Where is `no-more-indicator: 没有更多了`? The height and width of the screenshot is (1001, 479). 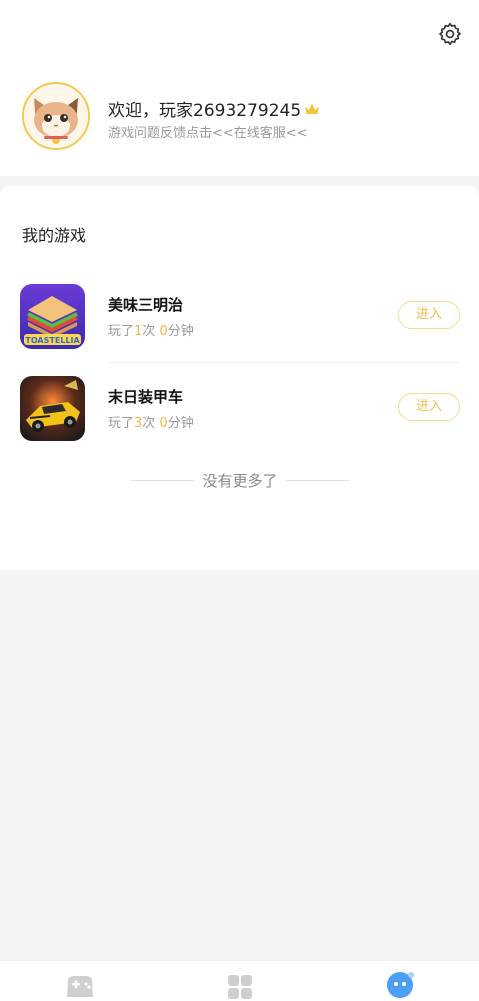
no-more-indicator: 没有更多了 is located at coordinates (240, 480).